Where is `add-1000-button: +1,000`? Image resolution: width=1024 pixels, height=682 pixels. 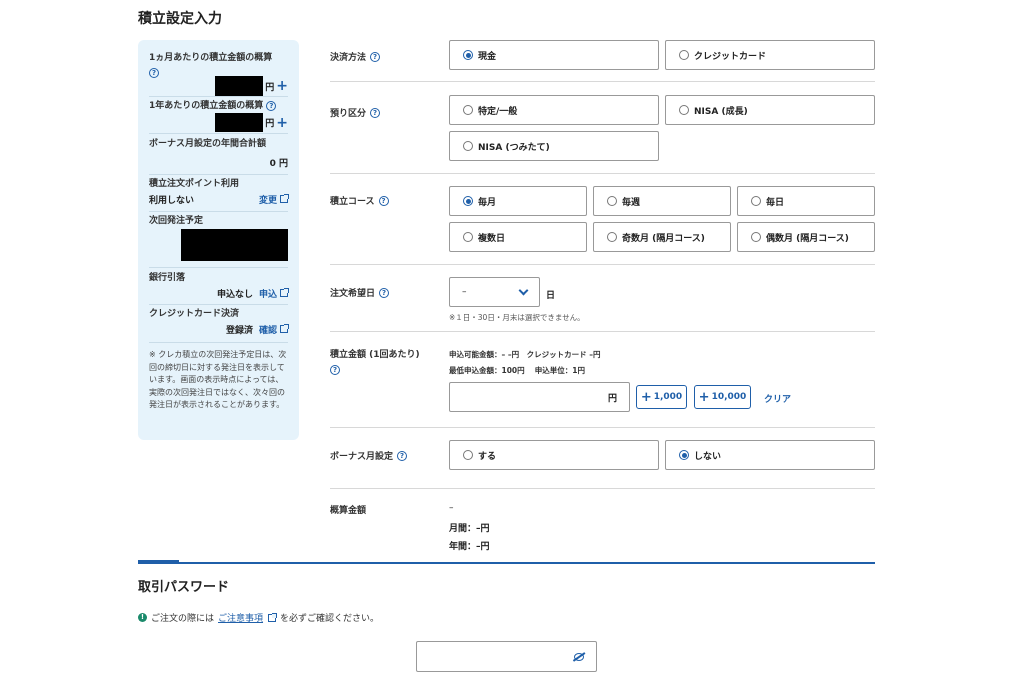 add-1000-button: +1,000 is located at coordinates (661, 397).